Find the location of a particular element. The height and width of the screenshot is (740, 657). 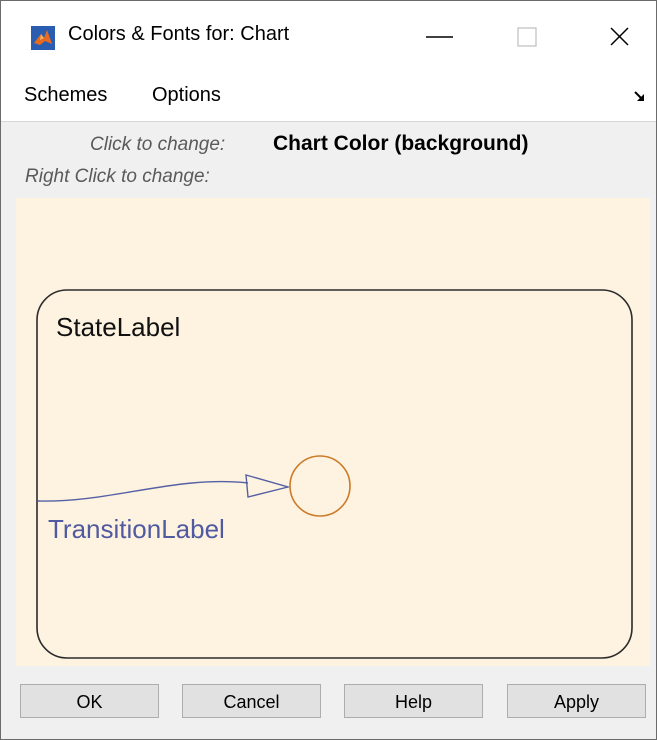

help-button: Help is located at coordinates (413, 701).